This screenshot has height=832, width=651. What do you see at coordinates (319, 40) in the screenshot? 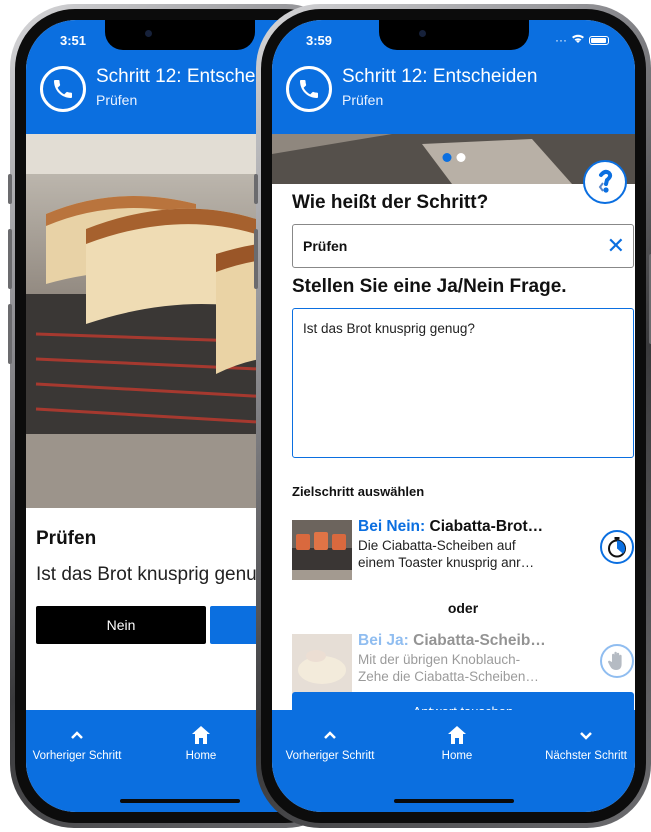
I see `status-time: 3:59` at bounding box center [319, 40].